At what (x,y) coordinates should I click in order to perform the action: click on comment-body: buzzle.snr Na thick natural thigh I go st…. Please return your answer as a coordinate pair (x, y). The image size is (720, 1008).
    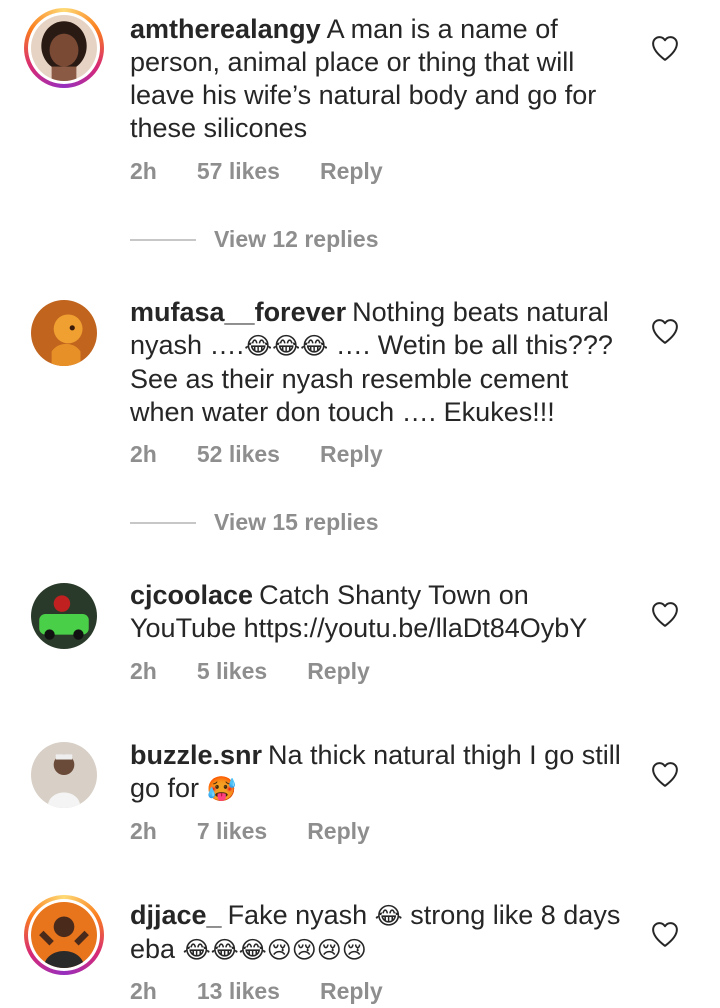
    Looking at the image, I should click on (380, 772).